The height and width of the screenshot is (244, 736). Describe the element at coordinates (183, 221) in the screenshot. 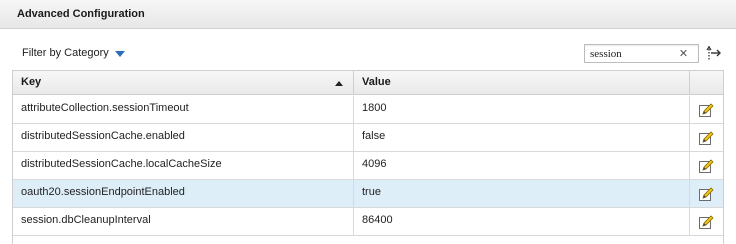

I see `row-key: session.dbCleanupInterval` at that location.